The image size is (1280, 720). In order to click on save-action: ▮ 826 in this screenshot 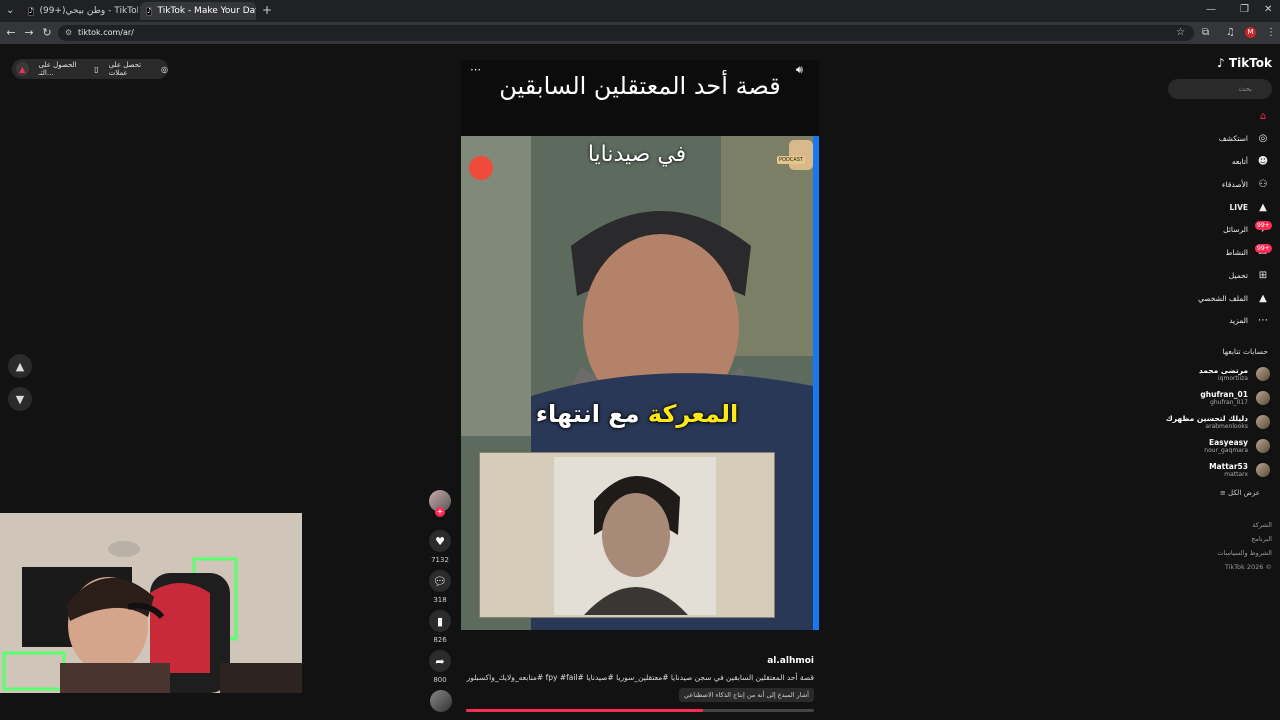, I will do `click(440, 627)`.